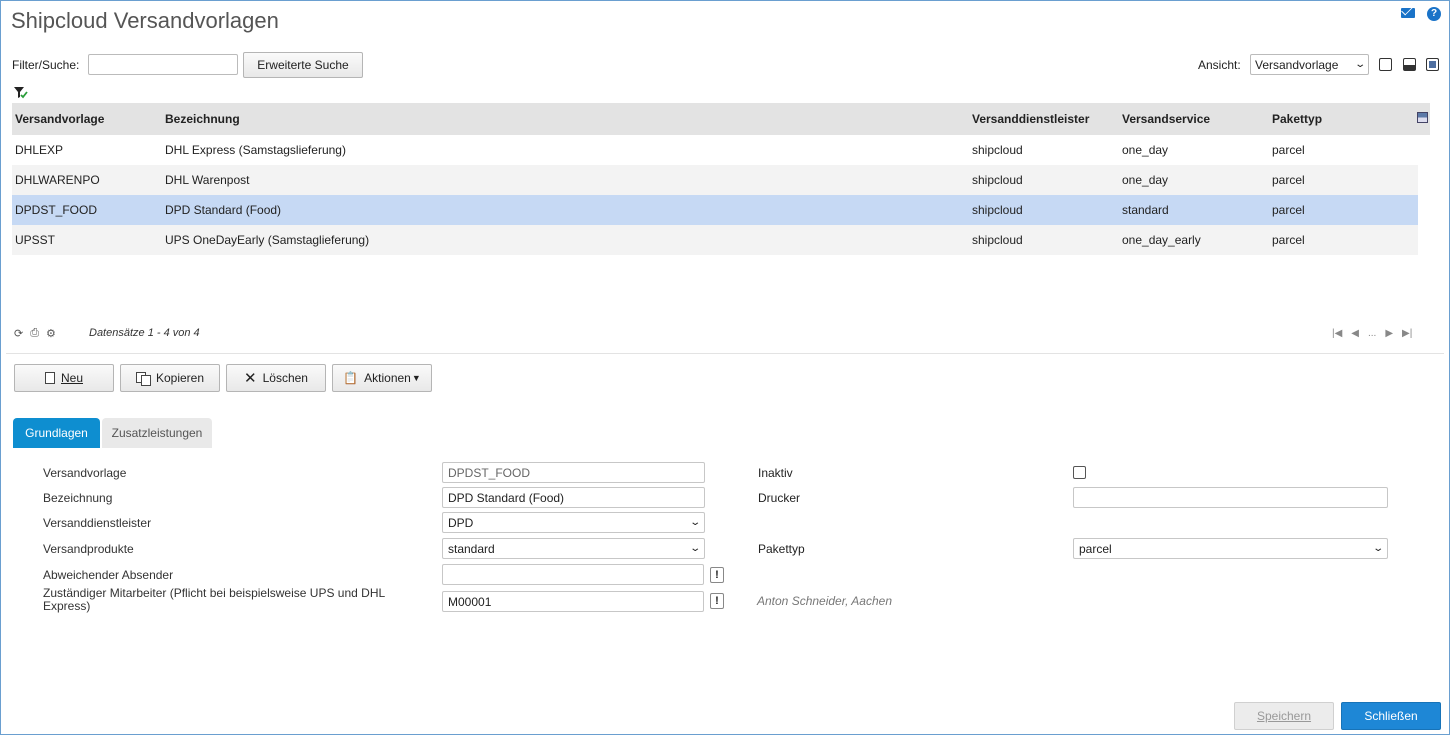 This screenshot has width=1450, height=735. I want to click on next-page-icon: ▶, so click(1389, 333).